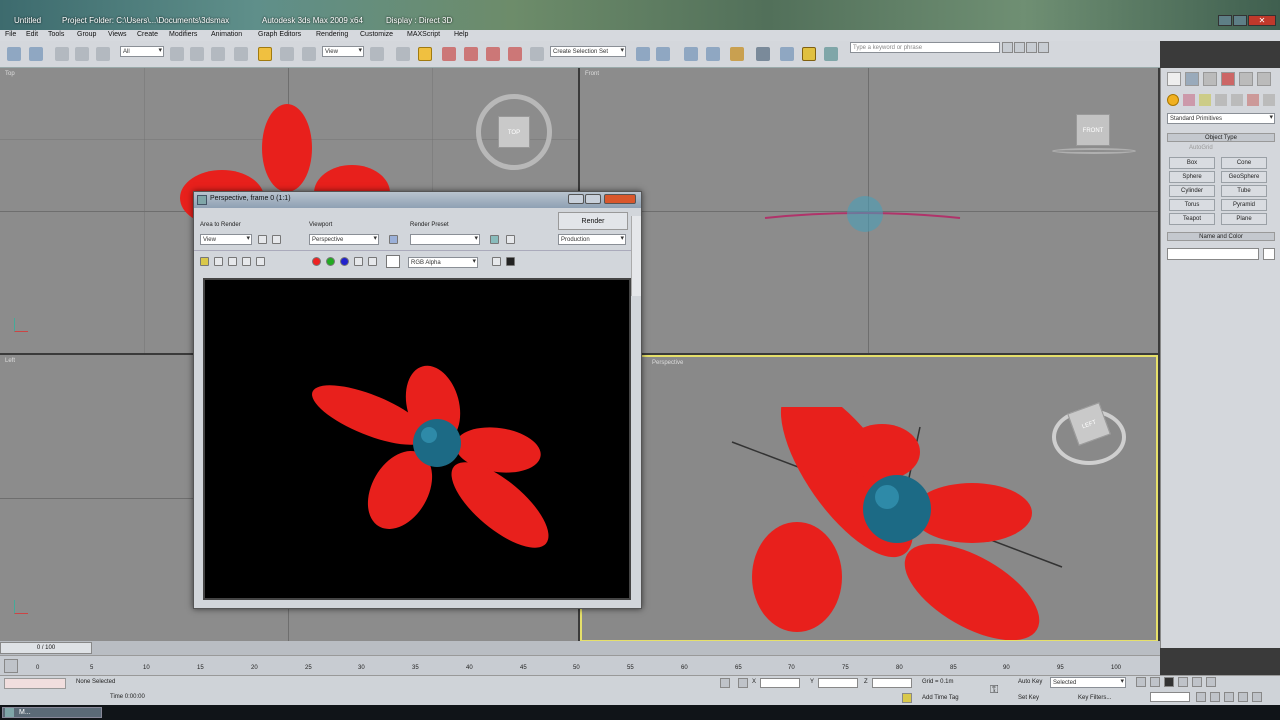  What do you see at coordinates (262, 239) in the screenshot?
I see `edit-region-icon` at bounding box center [262, 239].